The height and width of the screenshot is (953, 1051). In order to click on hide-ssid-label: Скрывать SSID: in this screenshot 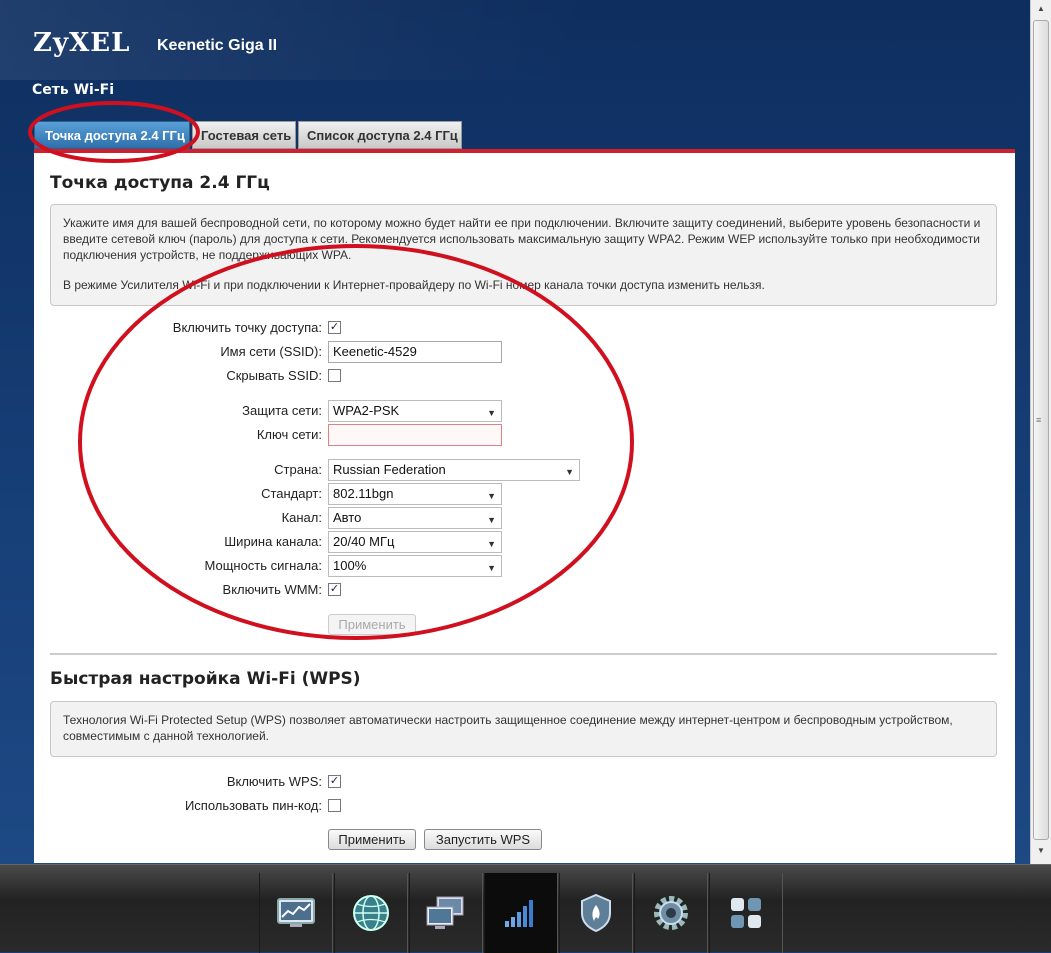, I will do `click(274, 375)`.